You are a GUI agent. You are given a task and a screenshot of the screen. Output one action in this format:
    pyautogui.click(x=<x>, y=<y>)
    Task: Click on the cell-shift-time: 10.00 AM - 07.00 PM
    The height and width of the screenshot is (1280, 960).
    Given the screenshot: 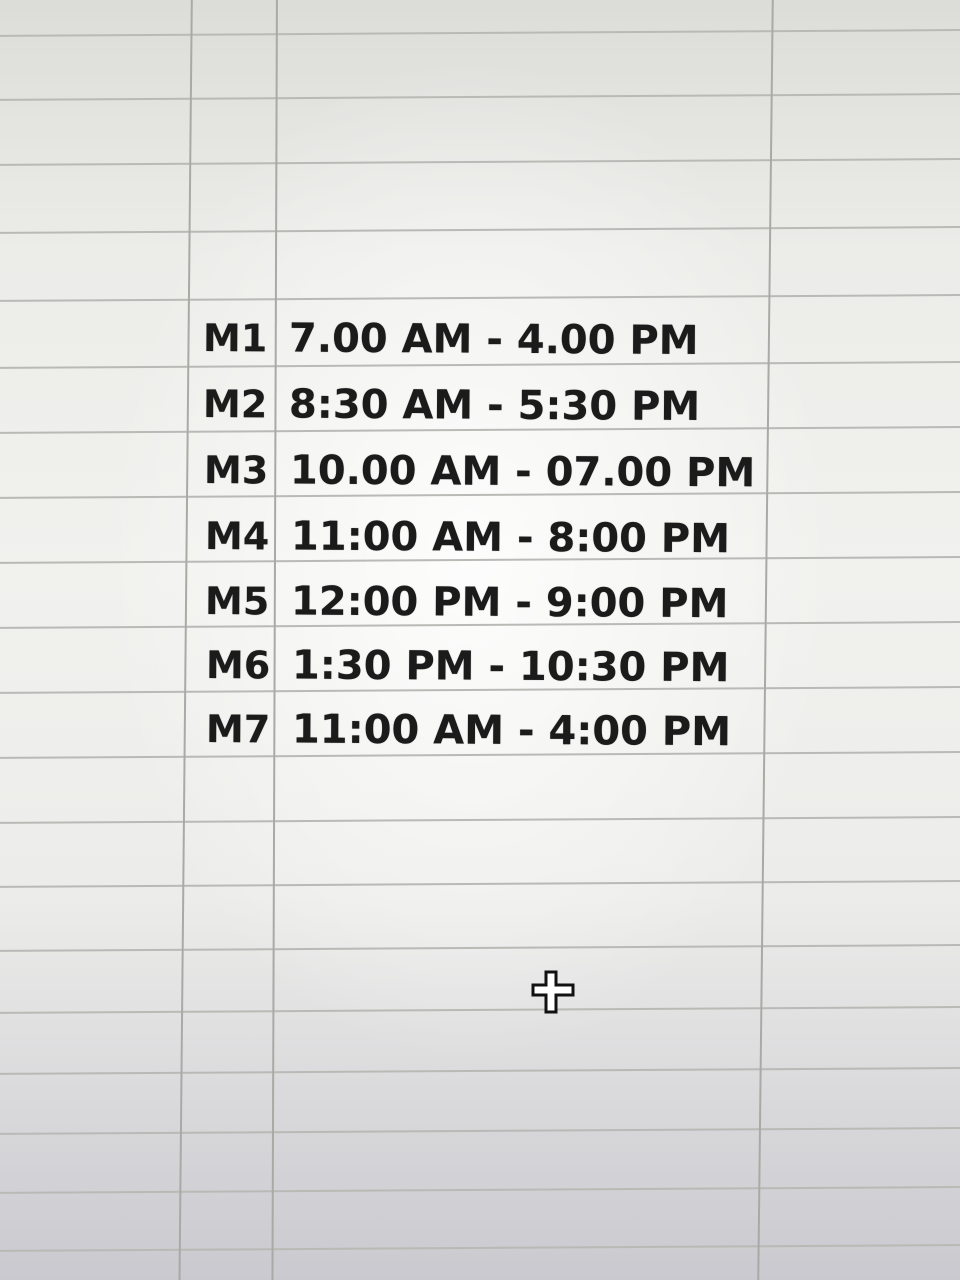 What is the action you would take?
    pyautogui.click(x=523, y=472)
    